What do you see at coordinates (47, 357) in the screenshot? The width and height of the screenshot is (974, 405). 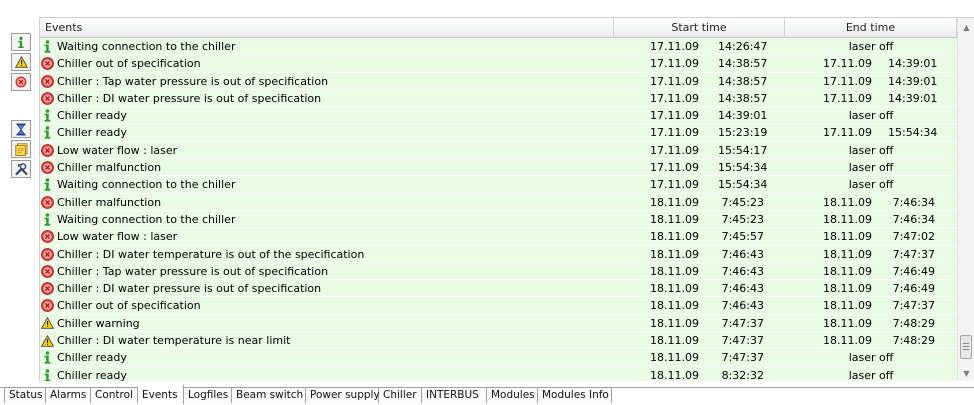 I see `info-icon` at bounding box center [47, 357].